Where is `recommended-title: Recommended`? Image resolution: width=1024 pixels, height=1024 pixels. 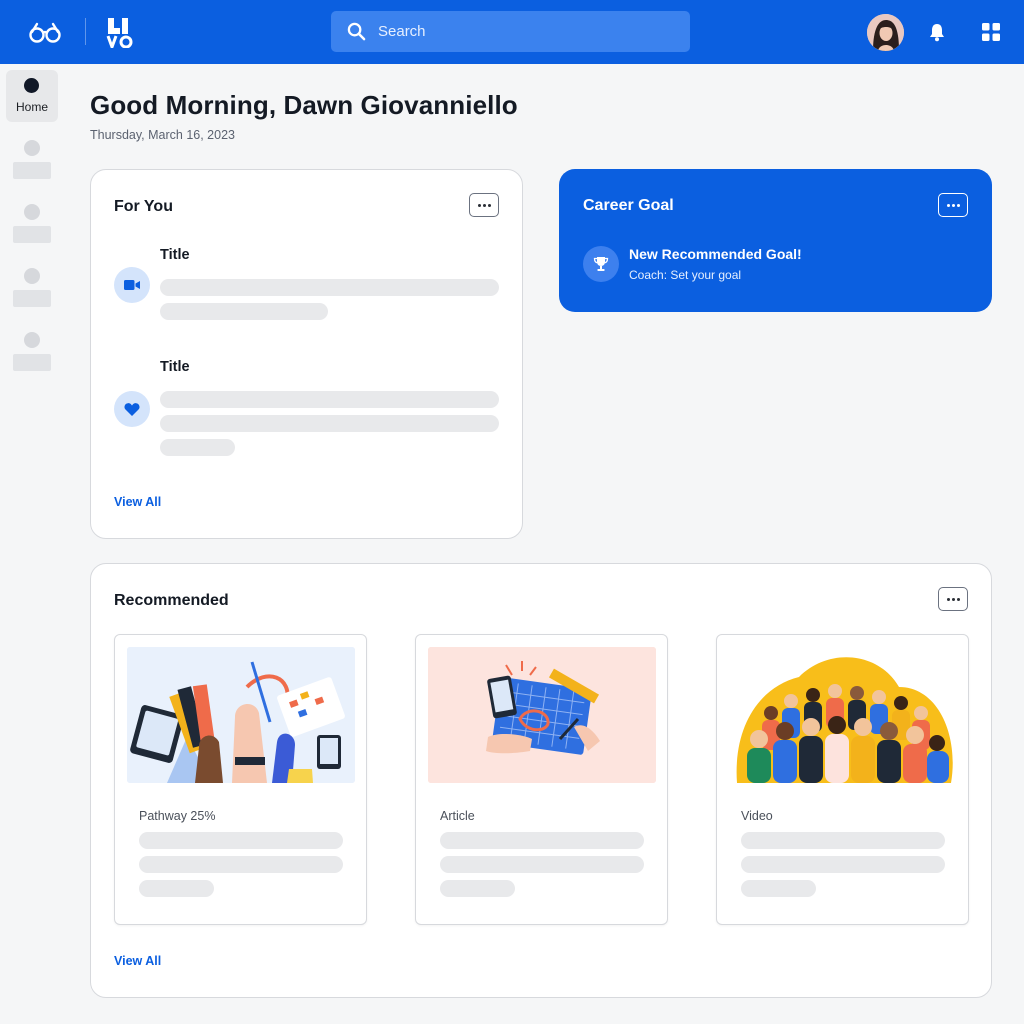 recommended-title: Recommended is located at coordinates (171, 600).